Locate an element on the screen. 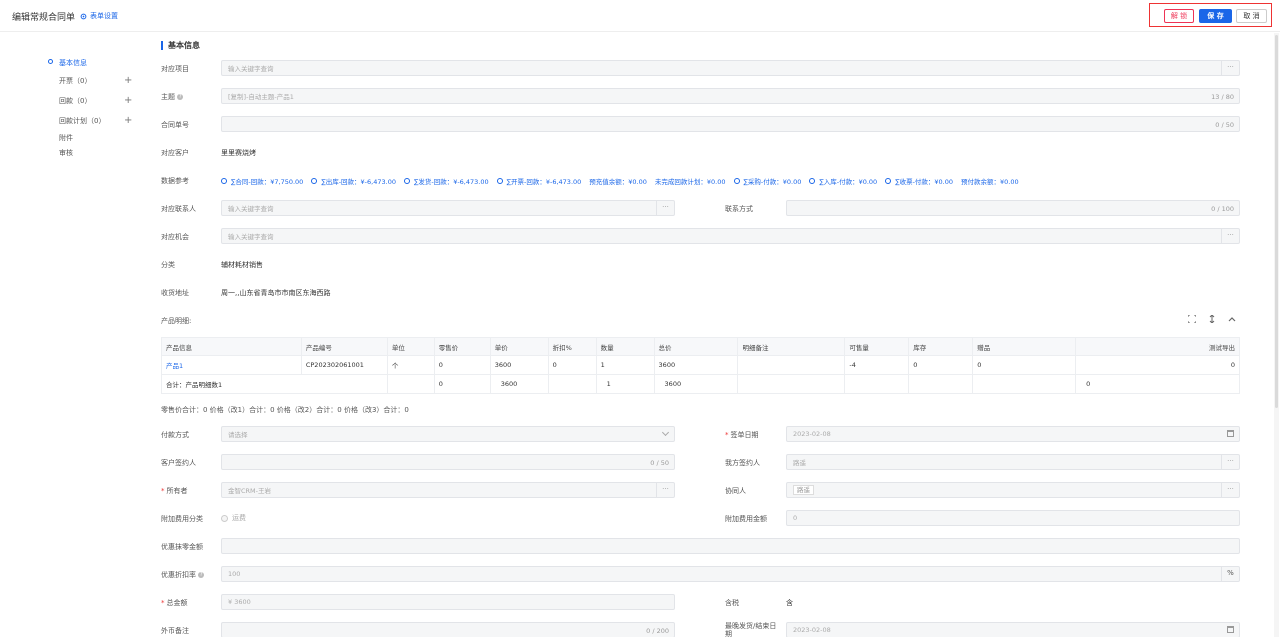  discount-rate-input: 100 % is located at coordinates (730, 574).